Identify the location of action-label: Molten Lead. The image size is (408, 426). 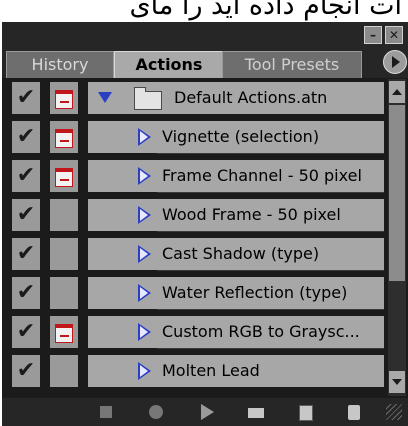
(211, 370).